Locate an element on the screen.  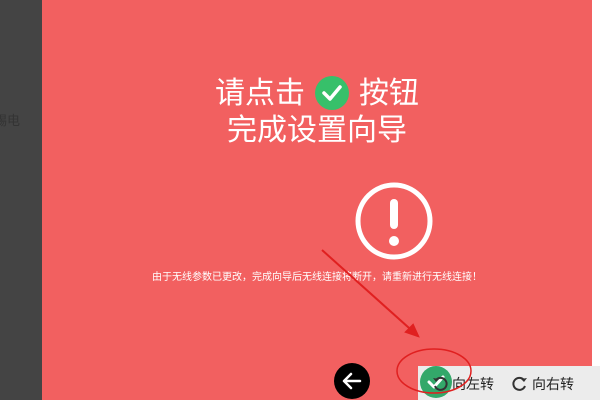
headline-after: 按钮 is located at coordinates (389, 93).